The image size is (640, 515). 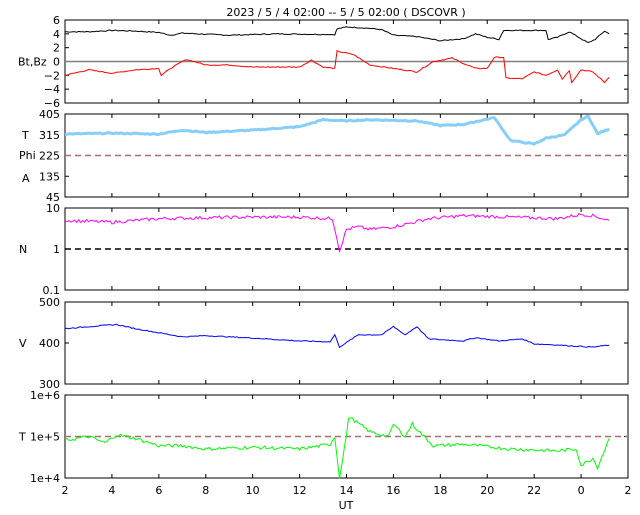 I want to click on y-tick-label: 500, so click(x=49, y=302).